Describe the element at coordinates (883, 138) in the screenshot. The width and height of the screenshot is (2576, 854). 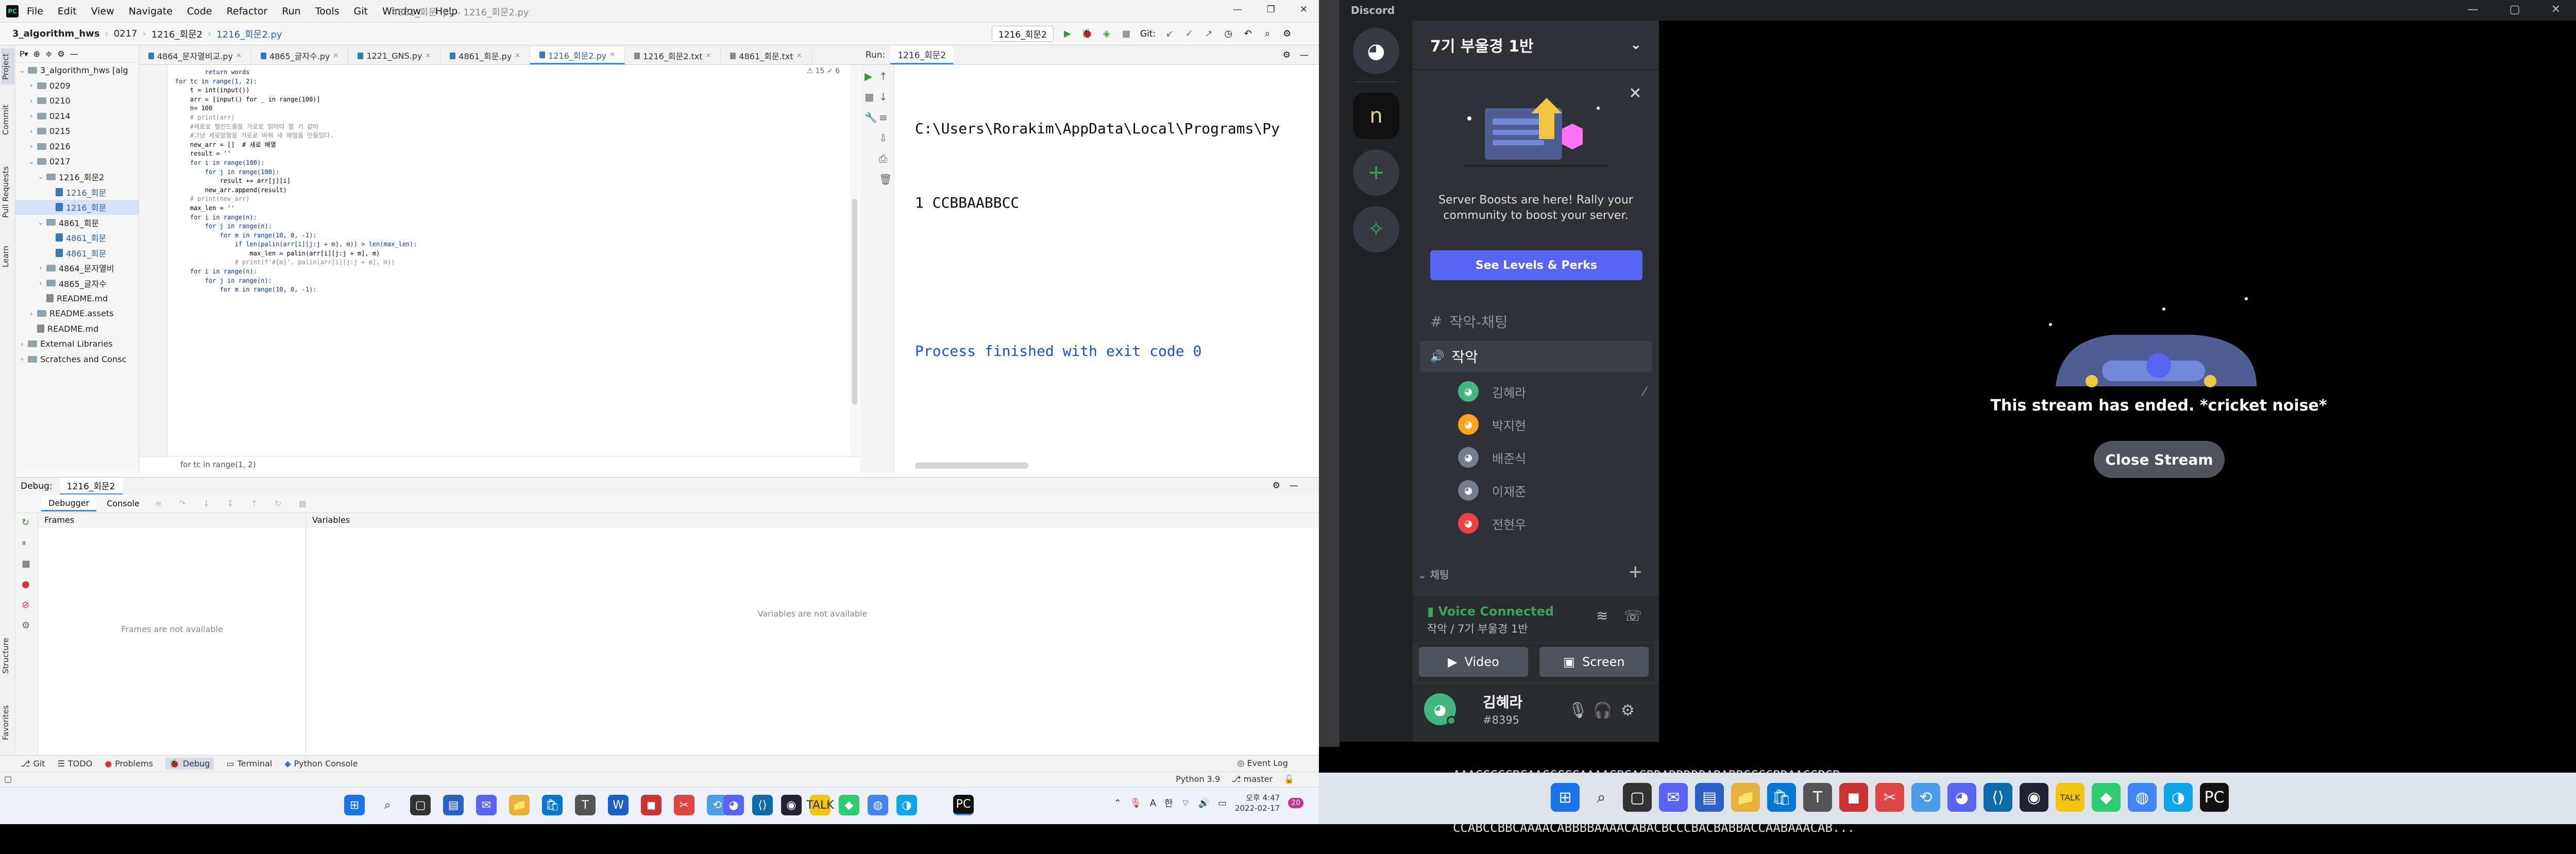
I see `scroll-to-end-icon: ⇩` at that location.